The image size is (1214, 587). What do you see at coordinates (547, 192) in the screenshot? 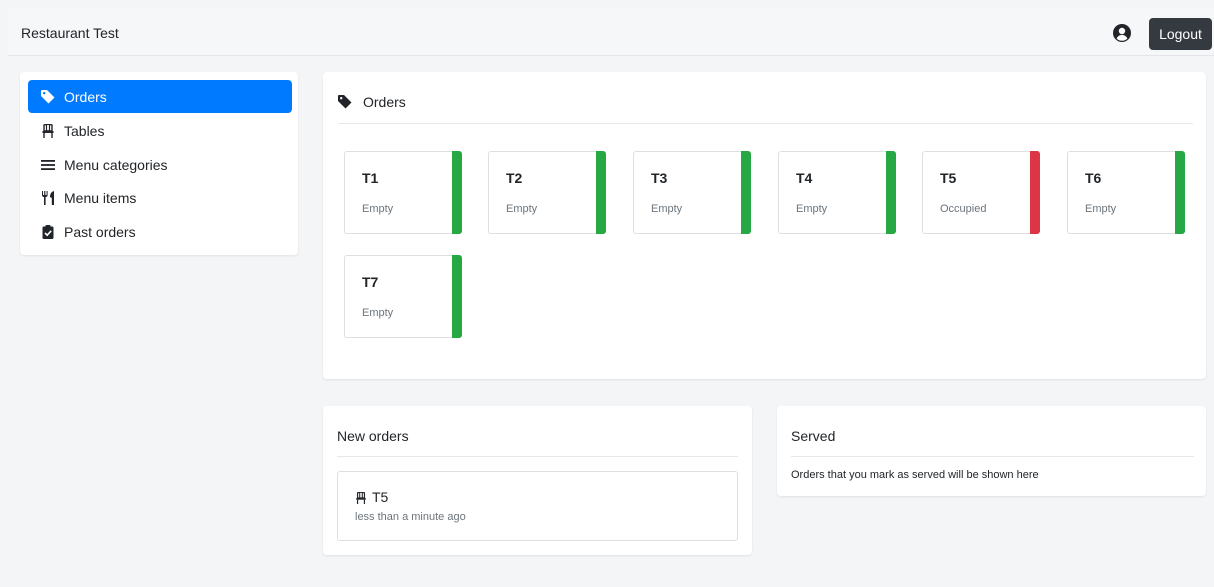
I see `table-card-t2: T2 Empty` at bounding box center [547, 192].